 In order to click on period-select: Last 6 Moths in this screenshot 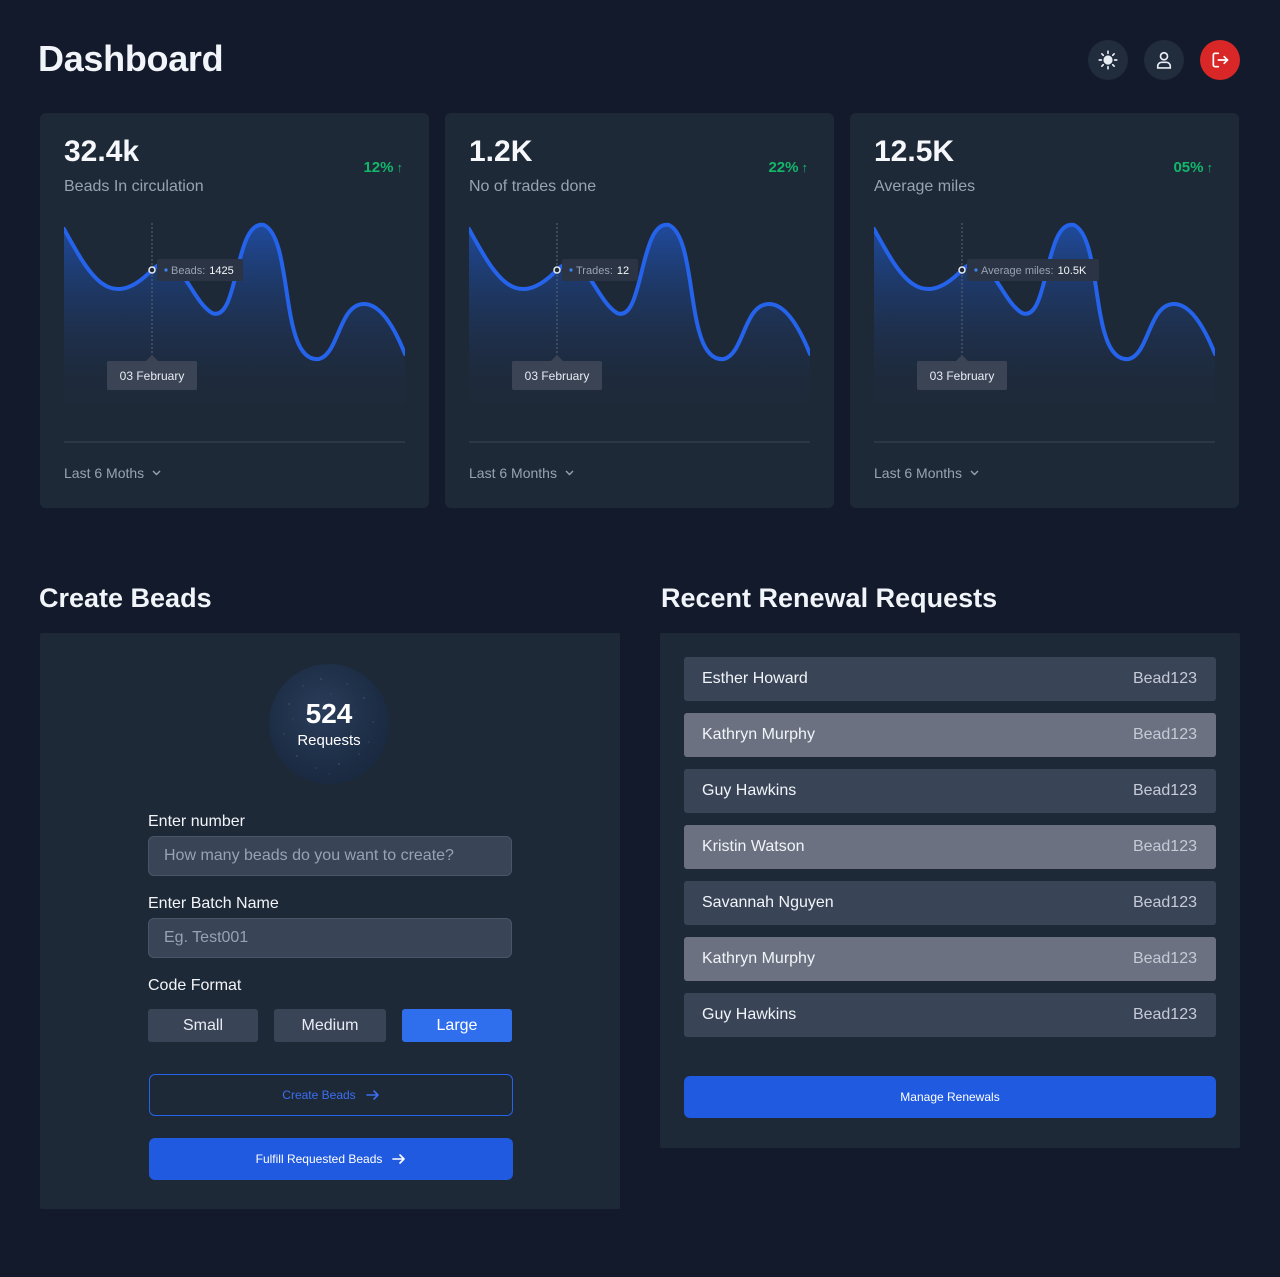, I will do `click(112, 473)`.